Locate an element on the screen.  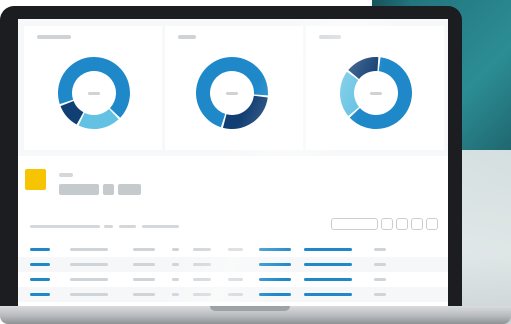
panel-title-placeholder is located at coordinates (66, 175).